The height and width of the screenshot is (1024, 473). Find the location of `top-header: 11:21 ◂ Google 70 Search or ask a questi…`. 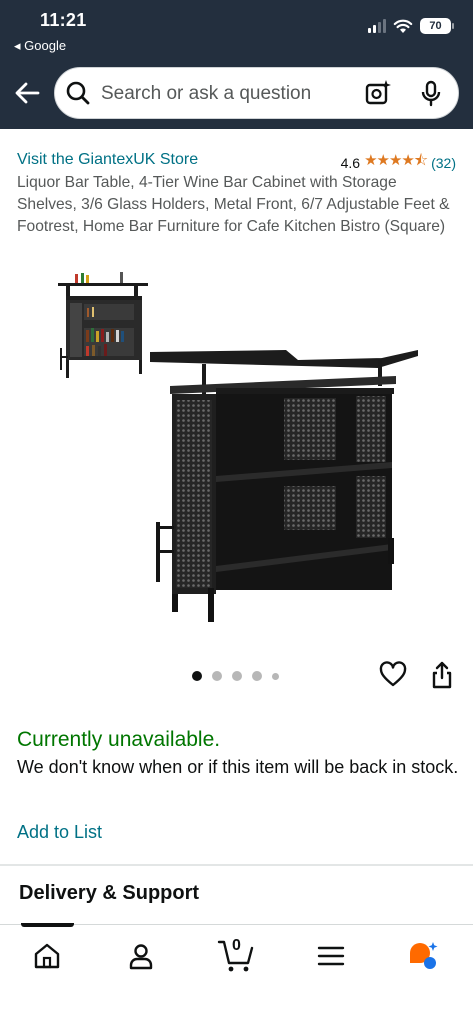

top-header: 11:21 ◂ Google 70 Search or ask a questi… is located at coordinates (236, 64).